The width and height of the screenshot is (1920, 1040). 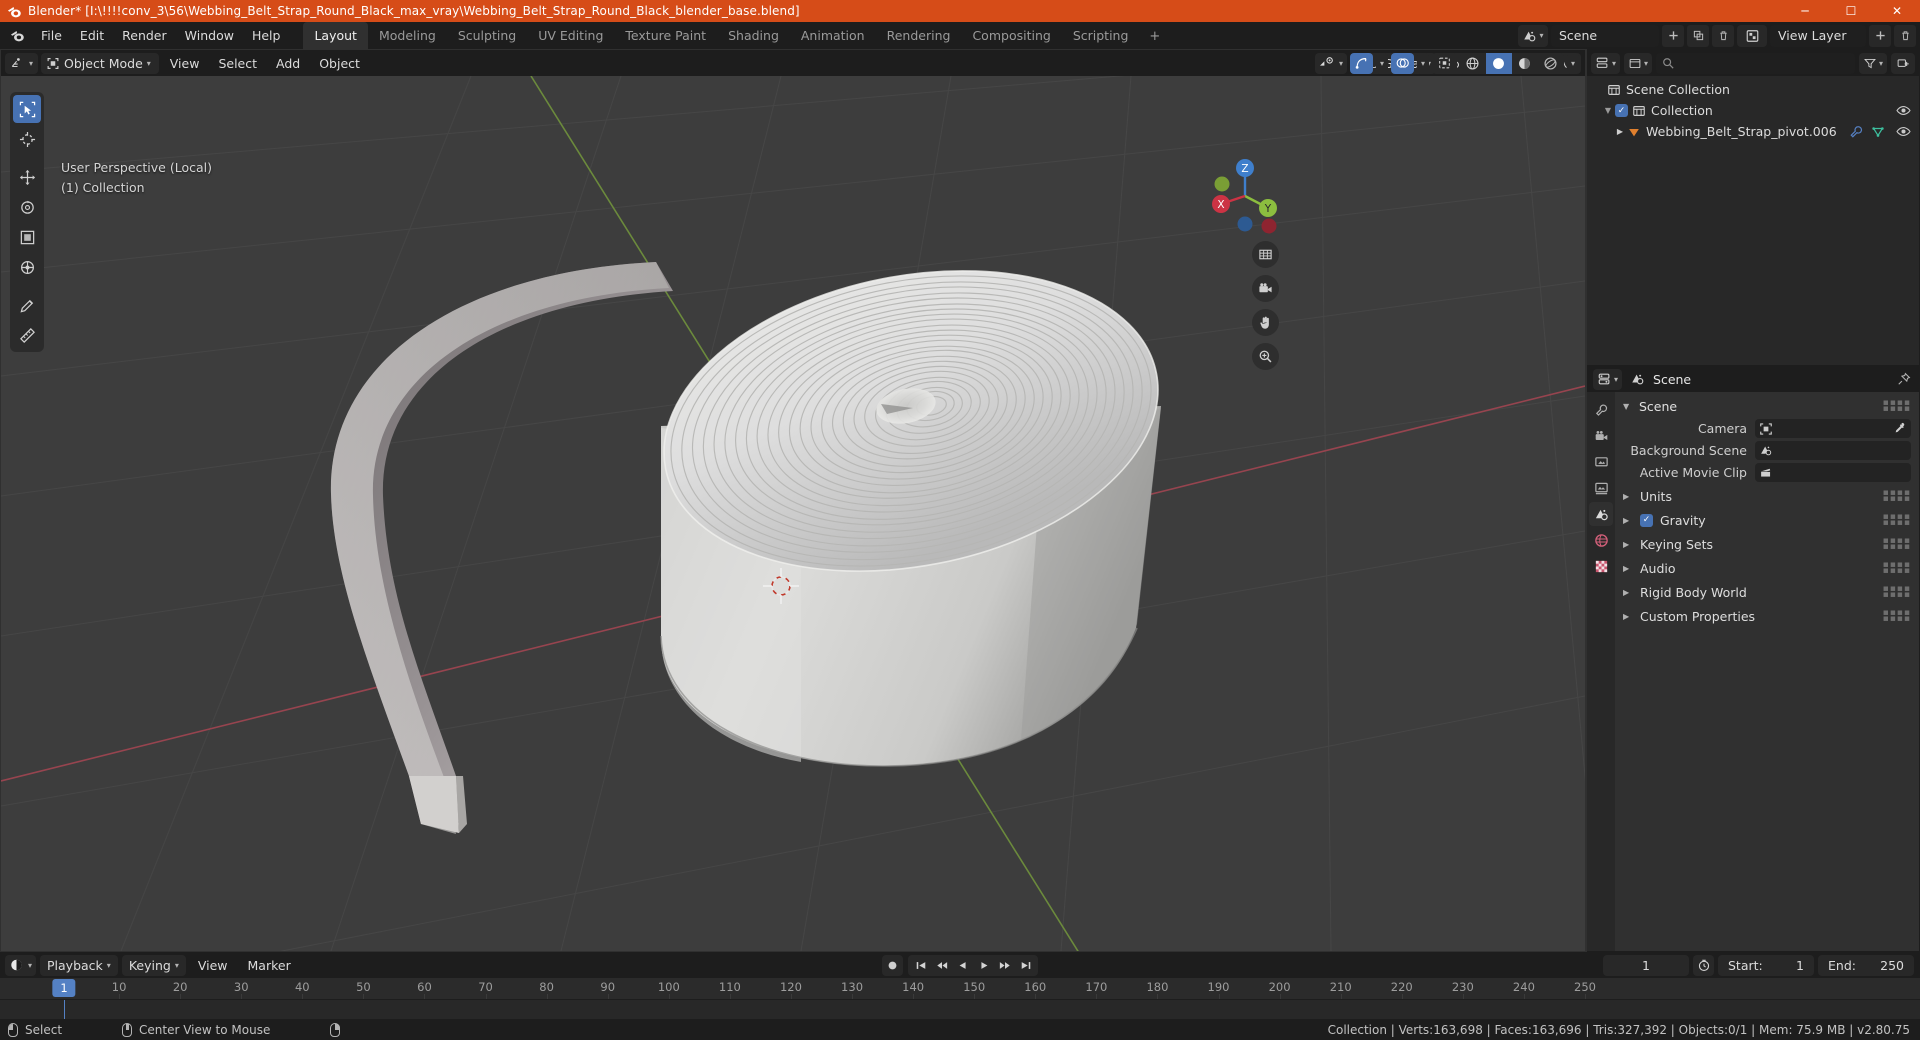 I want to click on annotate-tool, so click(x=27, y=305).